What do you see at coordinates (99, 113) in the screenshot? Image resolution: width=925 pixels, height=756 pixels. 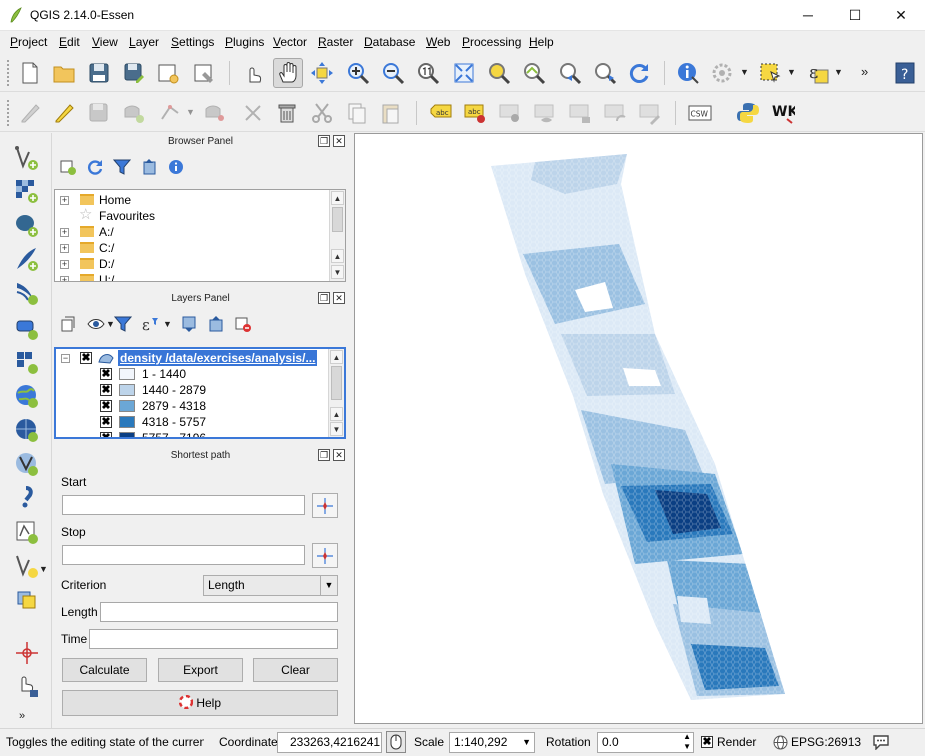 I see `save-layer-edits-icon` at bounding box center [99, 113].